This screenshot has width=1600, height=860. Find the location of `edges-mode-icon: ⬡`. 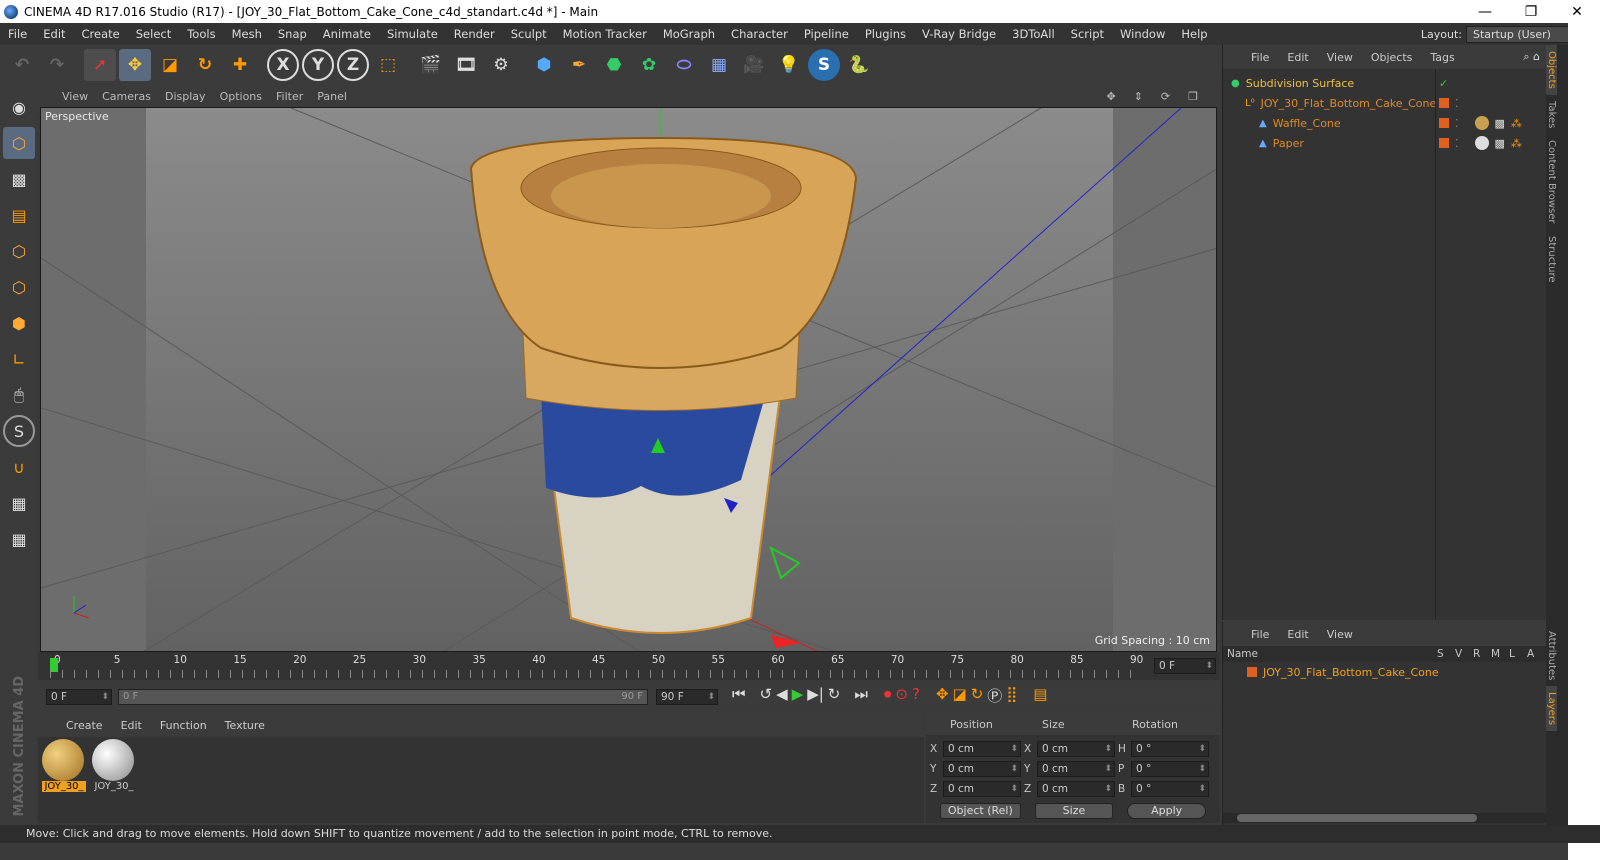

edges-mode-icon: ⬡ is located at coordinates (19, 287).